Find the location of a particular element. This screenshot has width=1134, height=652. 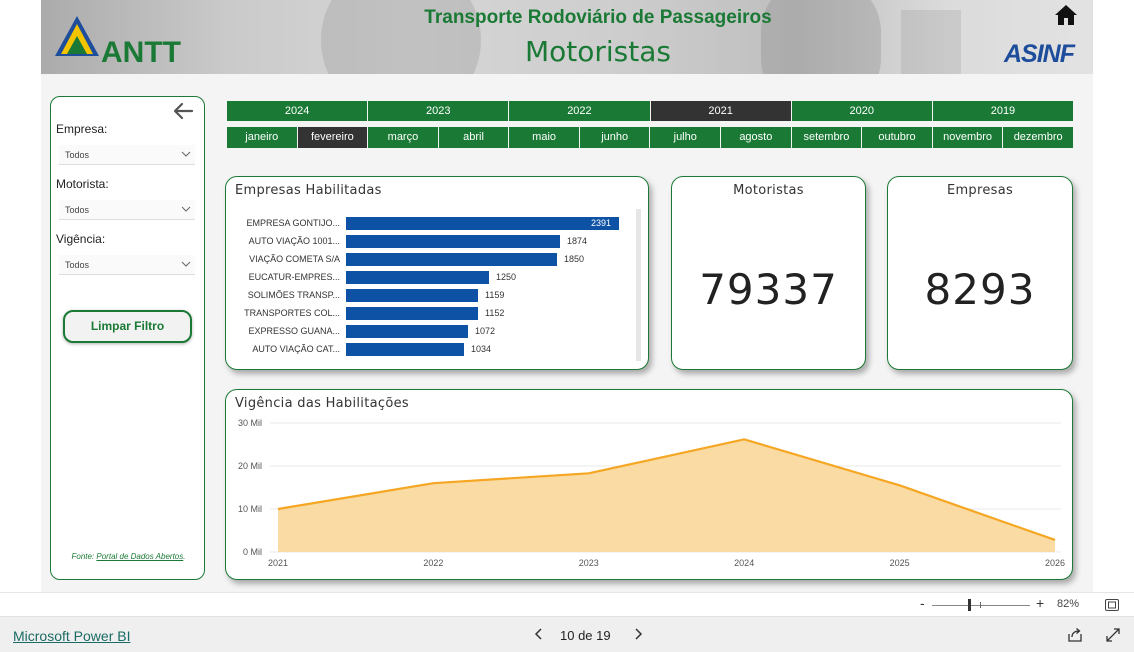

month-option-setembro: setembro is located at coordinates (826, 137).